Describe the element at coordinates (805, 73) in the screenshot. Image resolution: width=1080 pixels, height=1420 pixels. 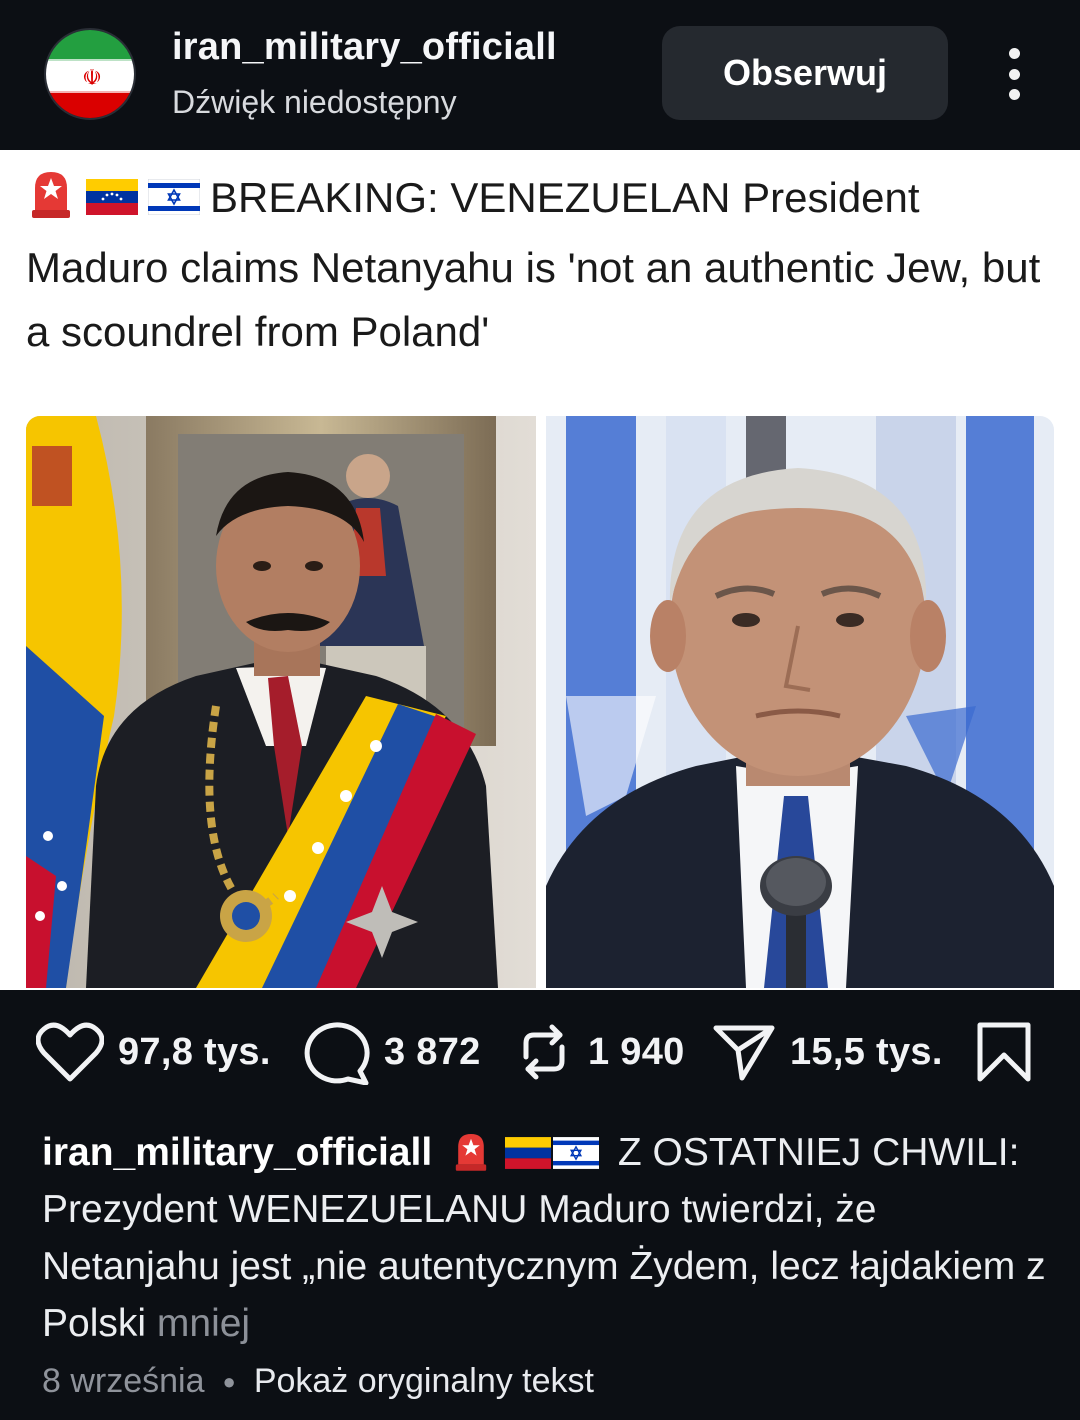
I see `follow-button: Obserwuj` at that location.